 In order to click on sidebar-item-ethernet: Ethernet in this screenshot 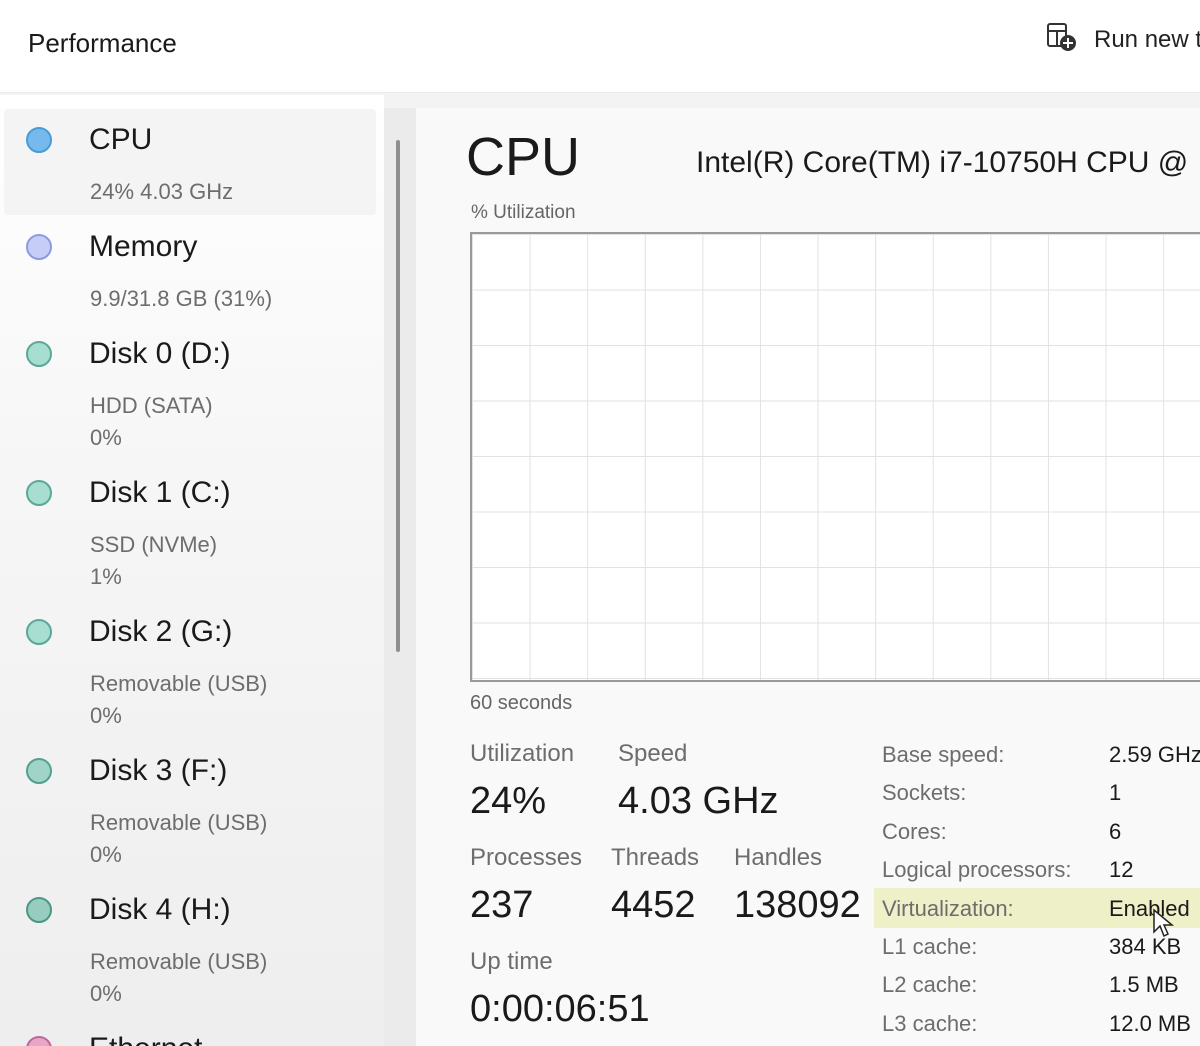, I will do `click(190, 1032)`.